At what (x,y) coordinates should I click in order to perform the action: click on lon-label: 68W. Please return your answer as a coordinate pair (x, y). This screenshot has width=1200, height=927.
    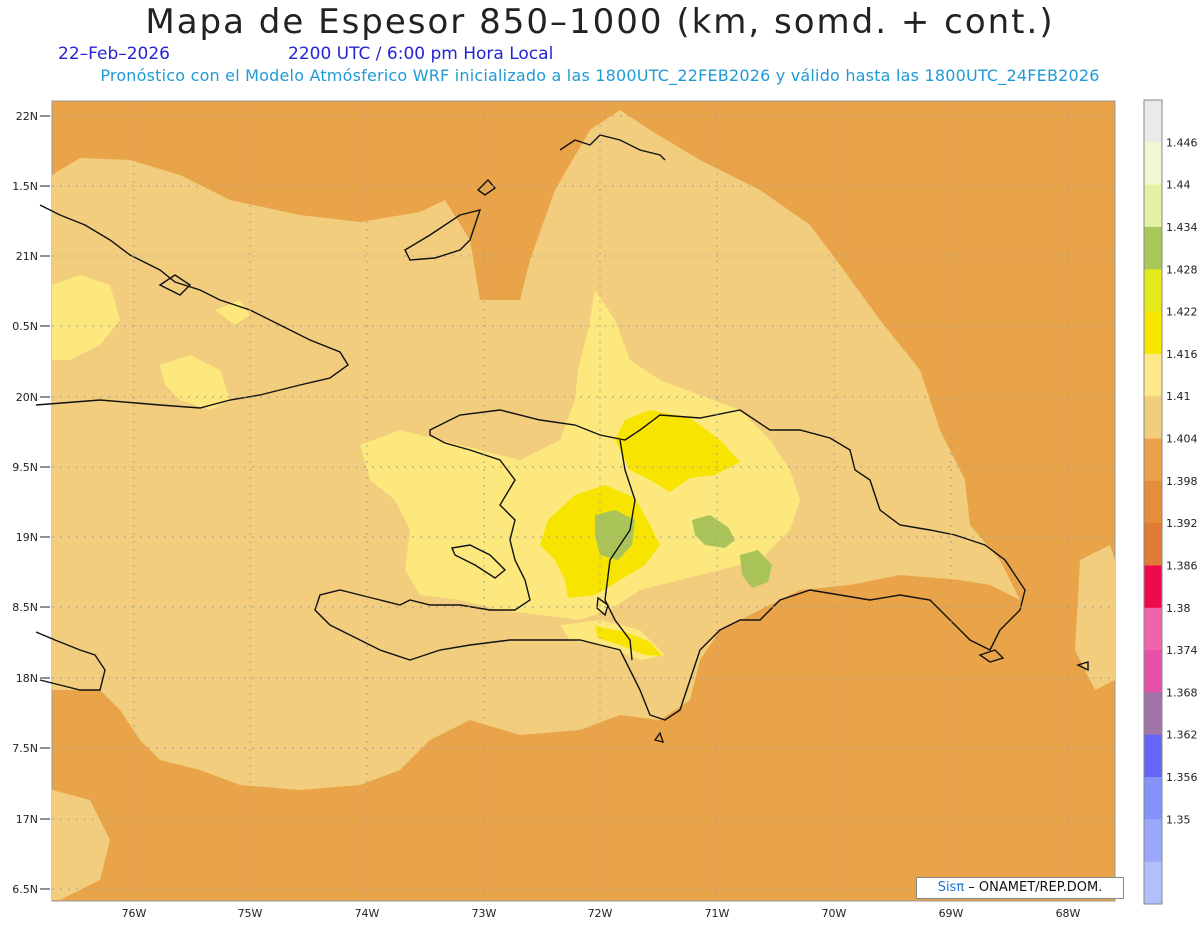
    Looking at the image, I should click on (1068, 913).